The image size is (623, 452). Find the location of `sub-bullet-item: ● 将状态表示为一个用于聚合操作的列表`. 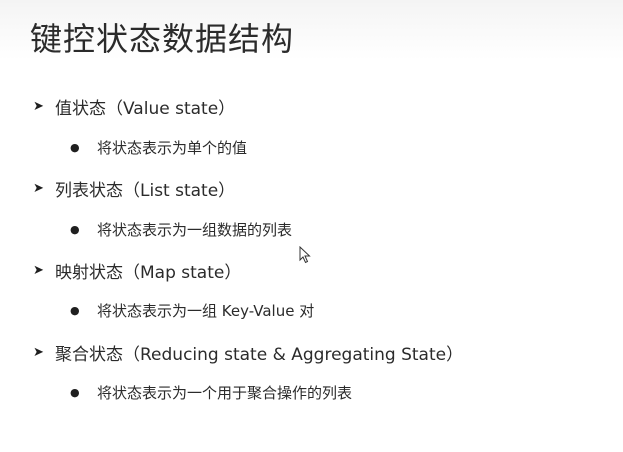

sub-bullet-item: ● 将状态表示为一个用于聚合操作的列表 is located at coordinates (211, 392).